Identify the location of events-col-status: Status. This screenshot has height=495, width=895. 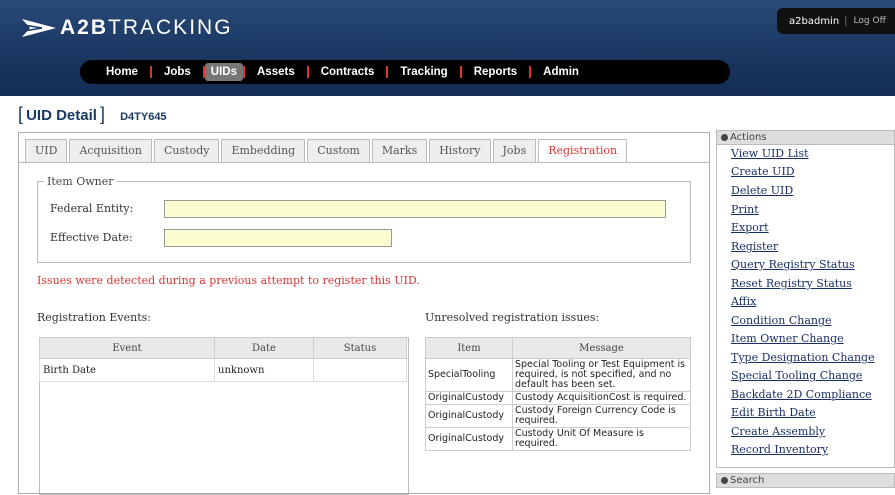
(360, 348).